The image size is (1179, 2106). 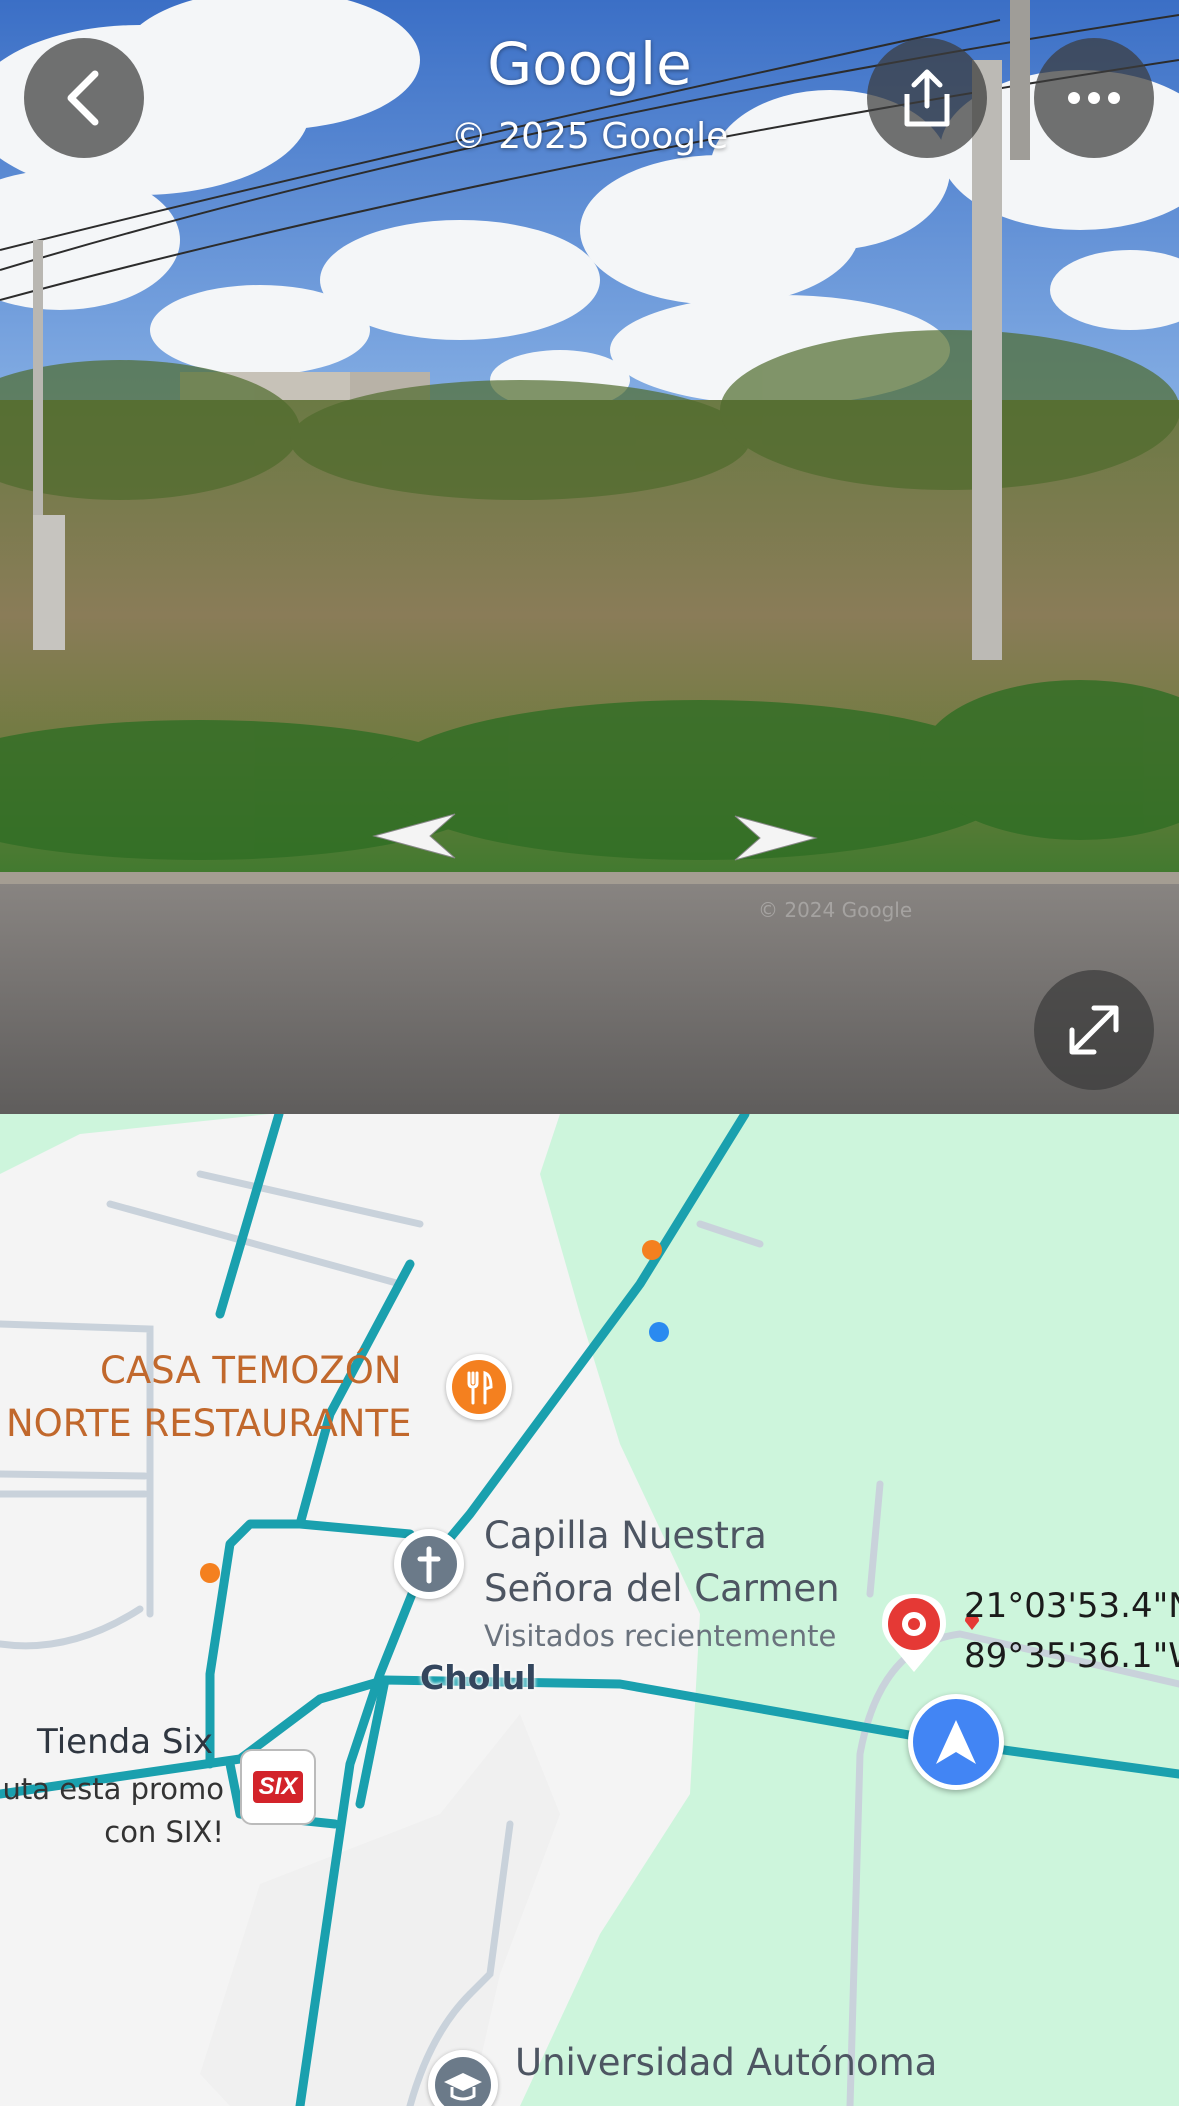 I want to click on store-label: Tienda Six, so click(x=125, y=1742).